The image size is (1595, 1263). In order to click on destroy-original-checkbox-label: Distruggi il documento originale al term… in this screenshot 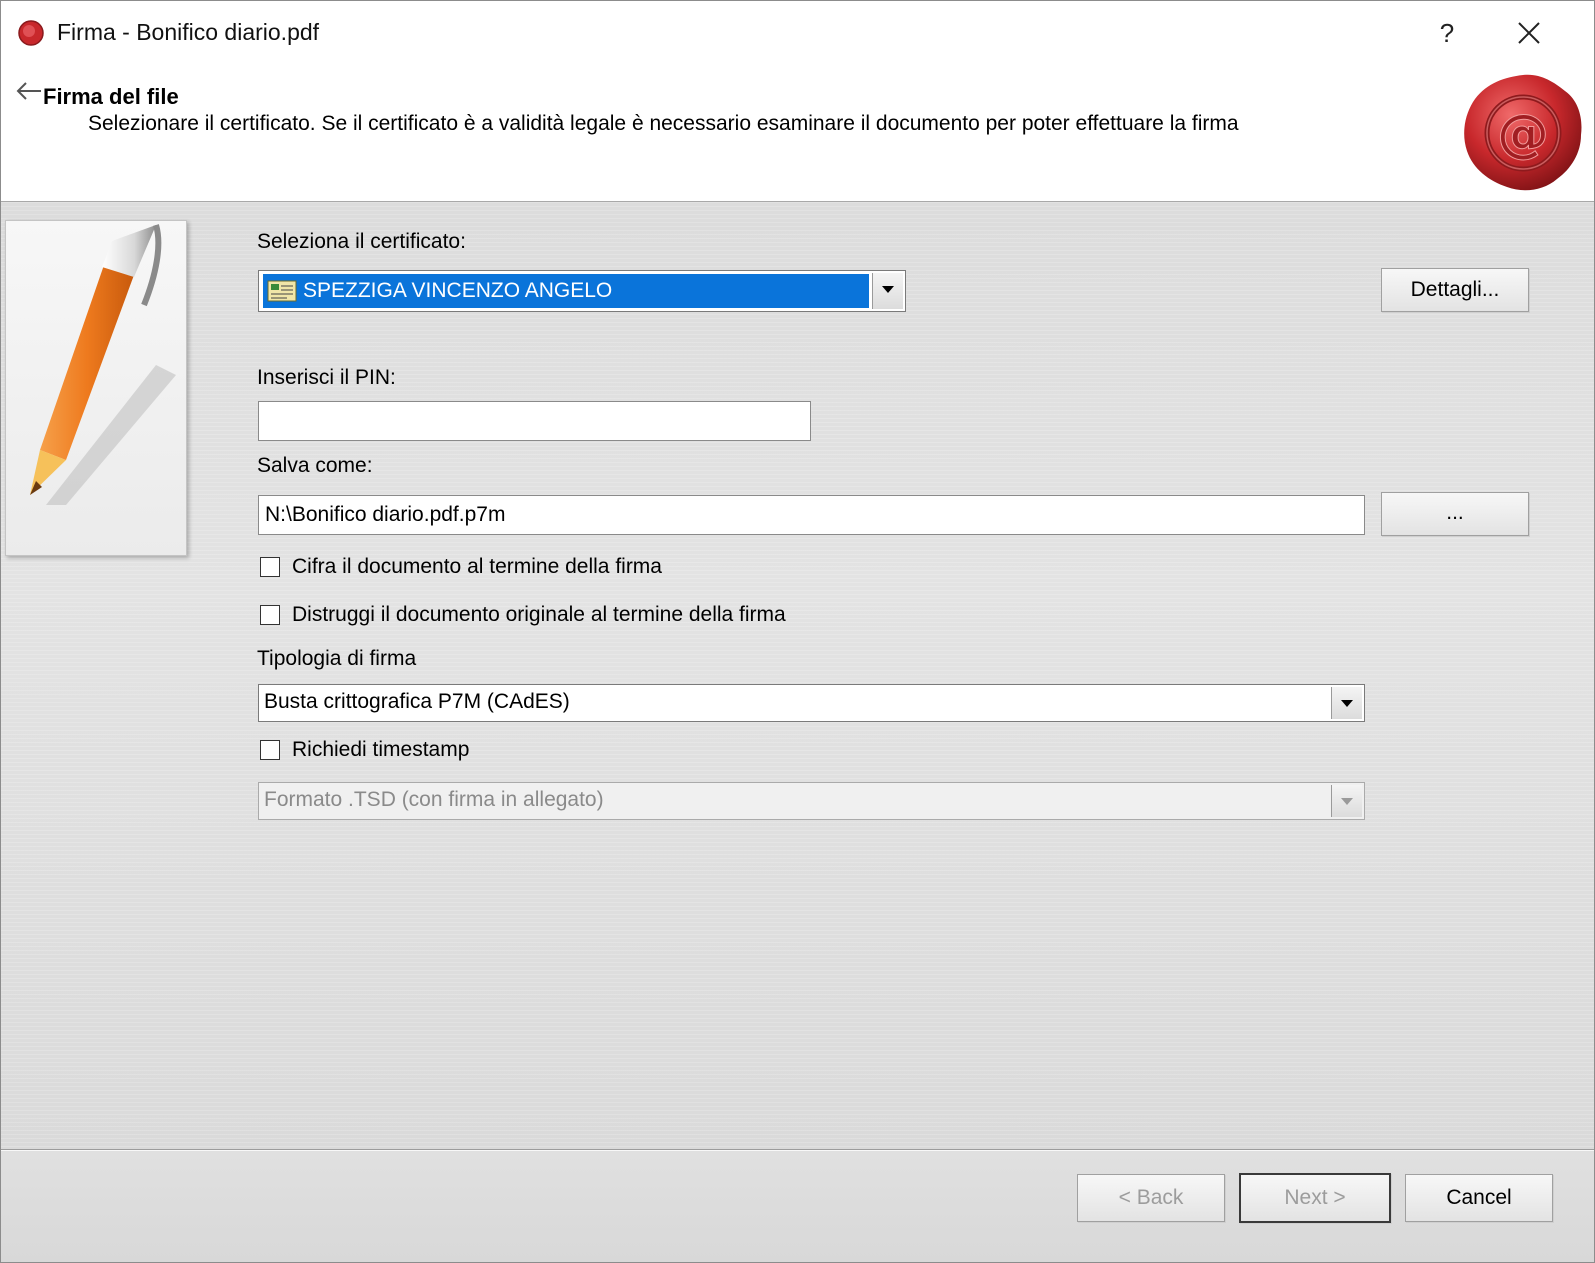, I will do `click(539, 615)`.